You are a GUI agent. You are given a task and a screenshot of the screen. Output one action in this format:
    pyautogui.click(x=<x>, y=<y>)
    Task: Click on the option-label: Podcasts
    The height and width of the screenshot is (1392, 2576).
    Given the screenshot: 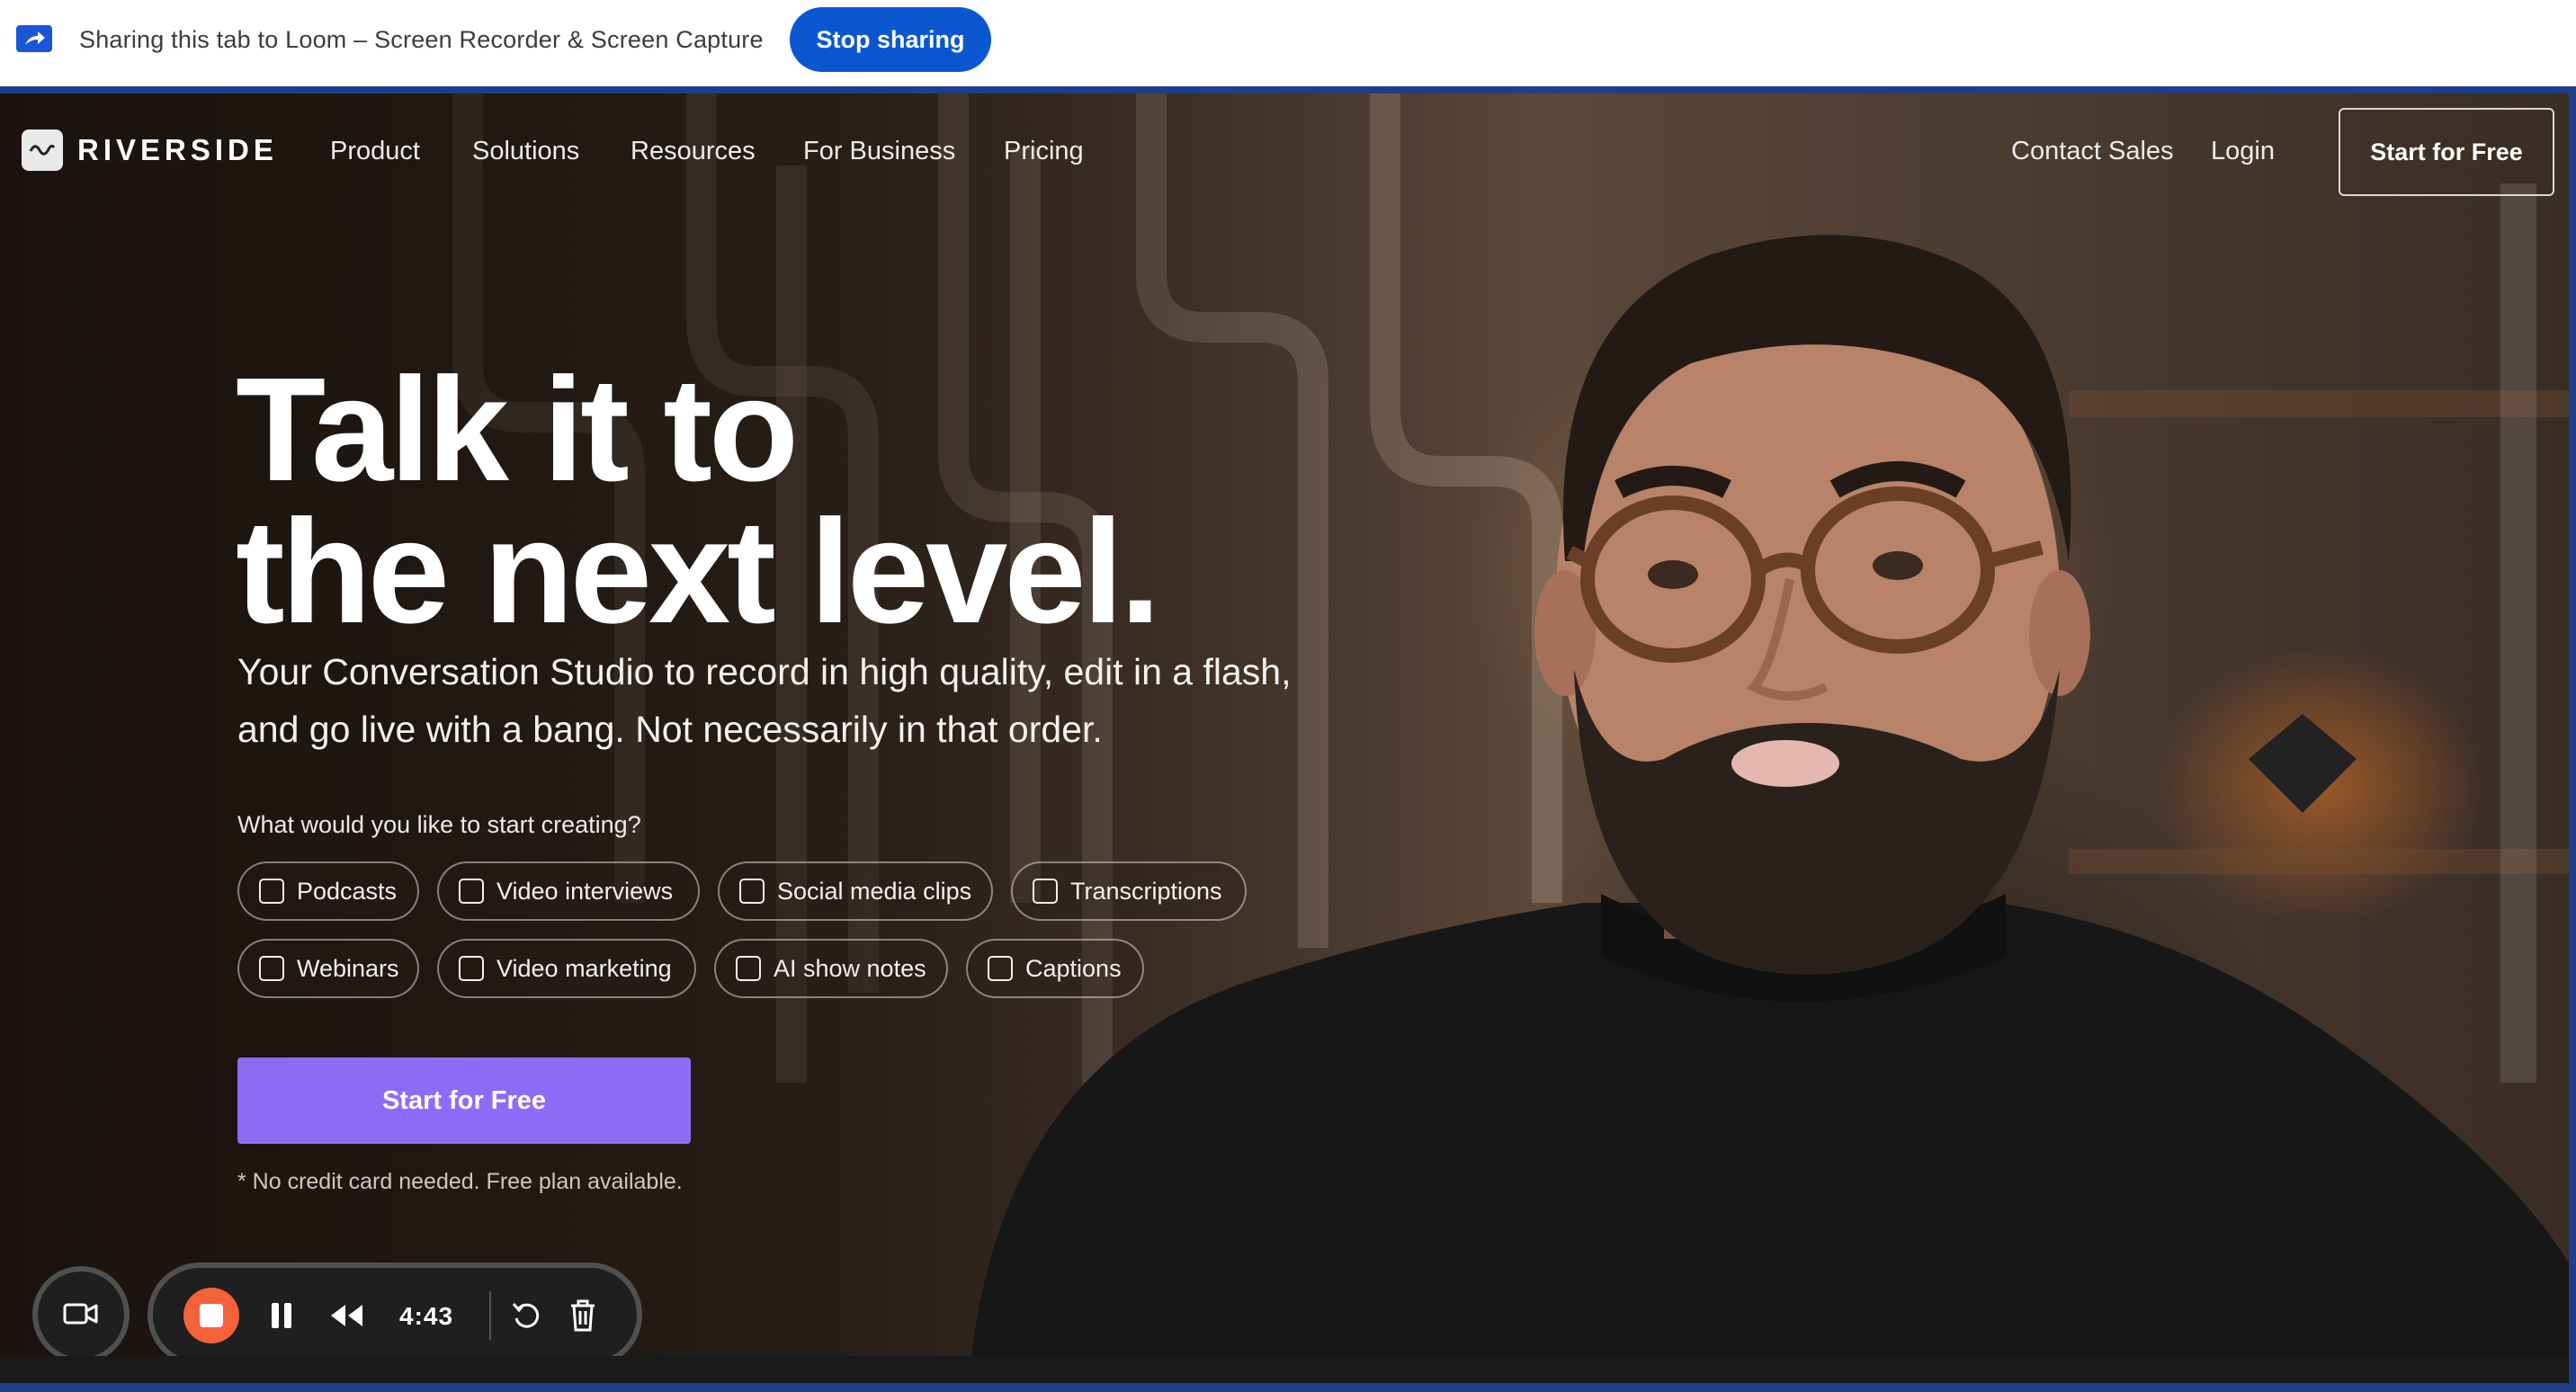 What is the action you would take?
    pyautogui.click(x=347, y=891)
    